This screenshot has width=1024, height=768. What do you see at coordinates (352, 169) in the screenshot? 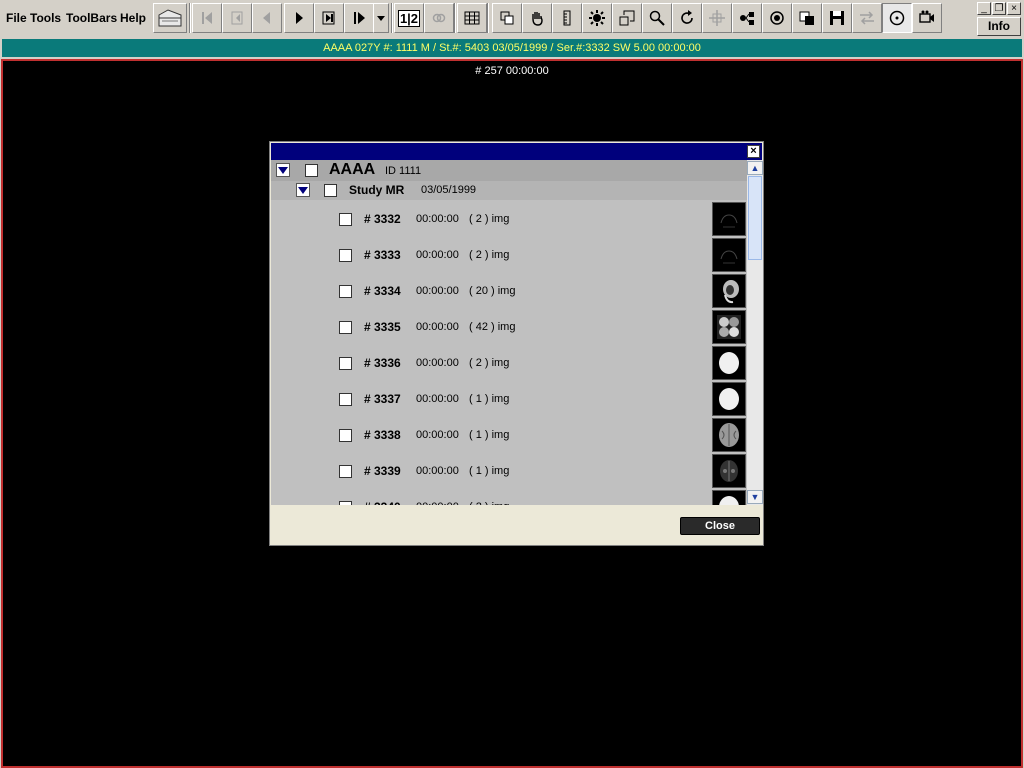
I see `patient-name: AAAA` at bounding box center [352, 169].